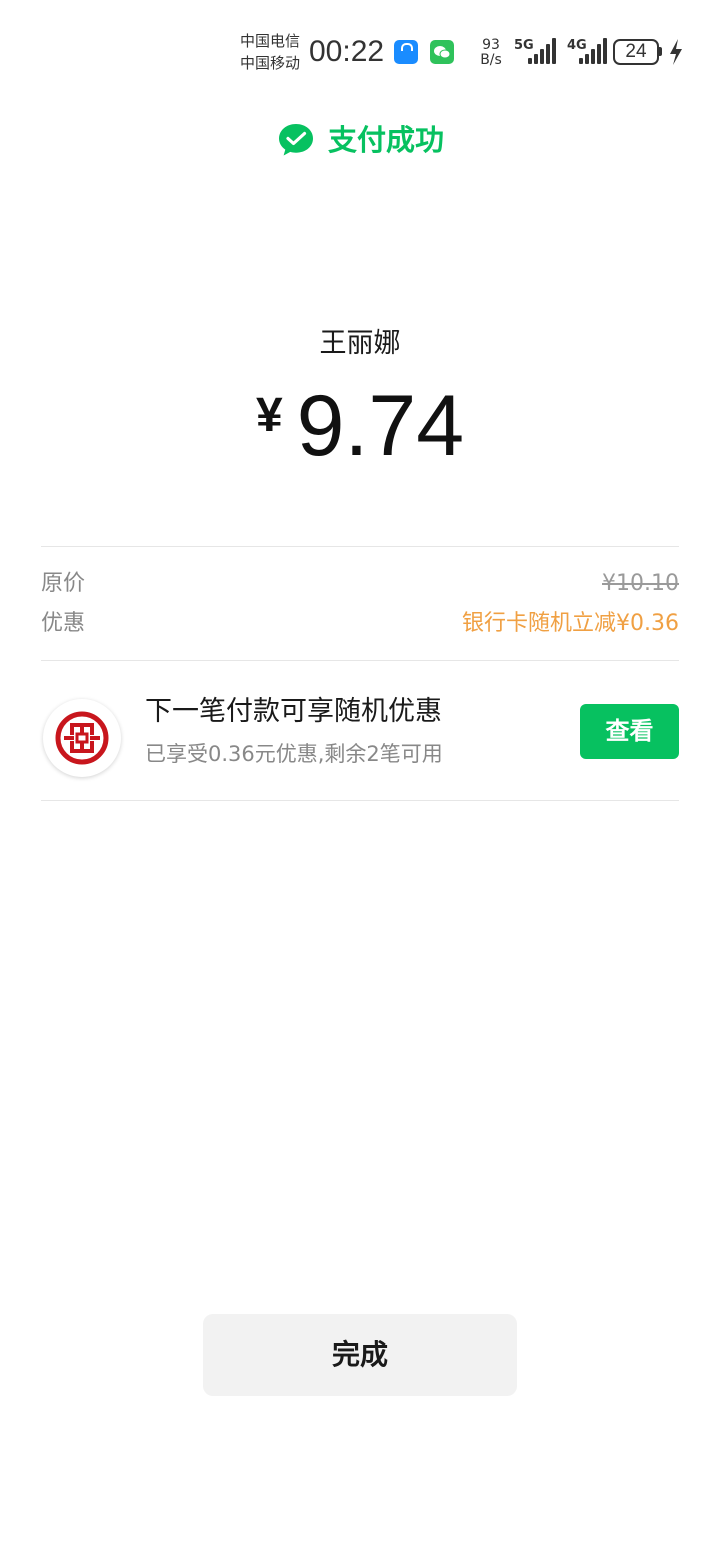  I want to click on payment-amount: ¥9.74, so click(360, 426).